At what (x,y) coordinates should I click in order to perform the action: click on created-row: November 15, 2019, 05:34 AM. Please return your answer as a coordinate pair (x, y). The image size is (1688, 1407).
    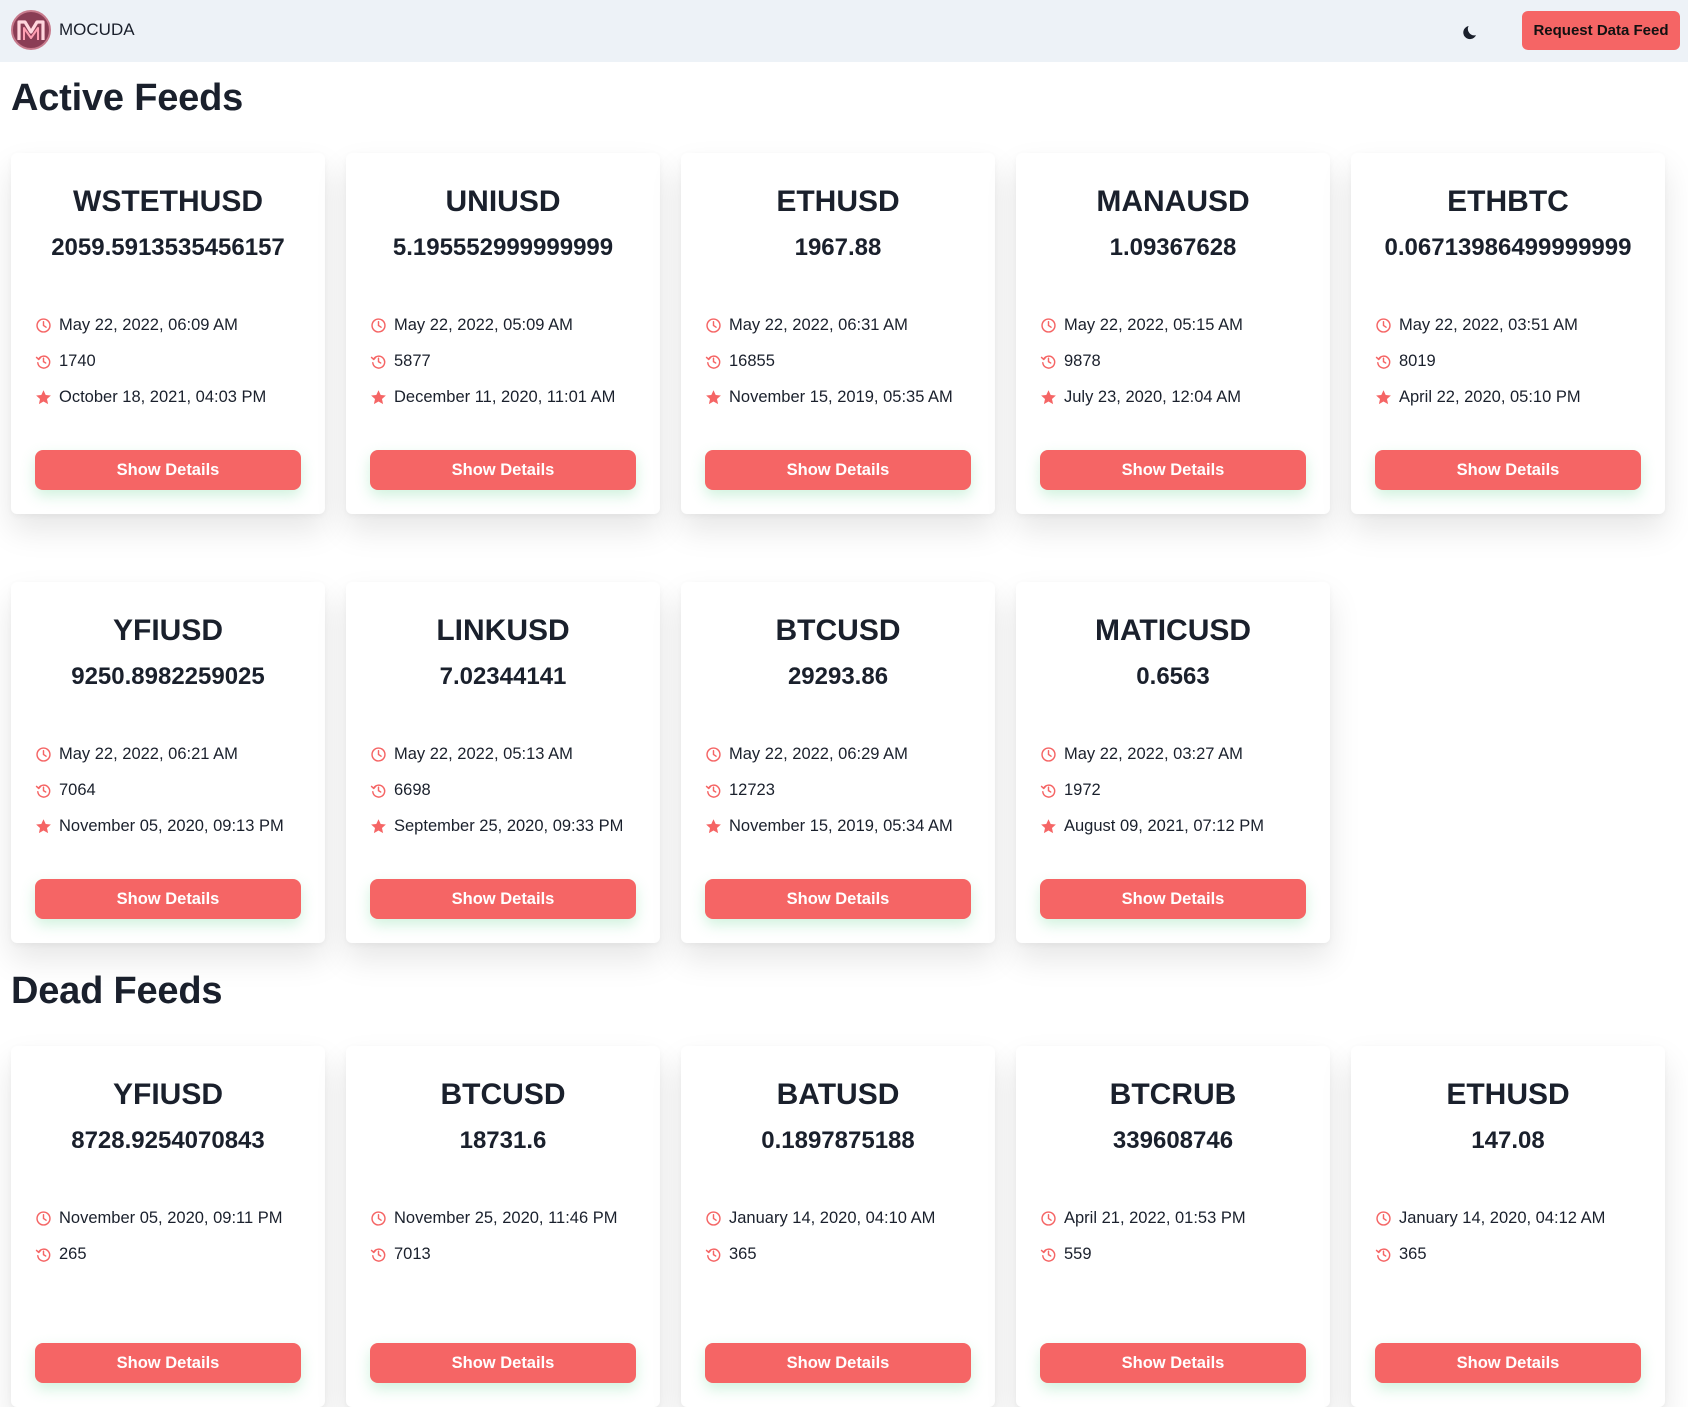
    Looking at the image, I should click on (829, 826).